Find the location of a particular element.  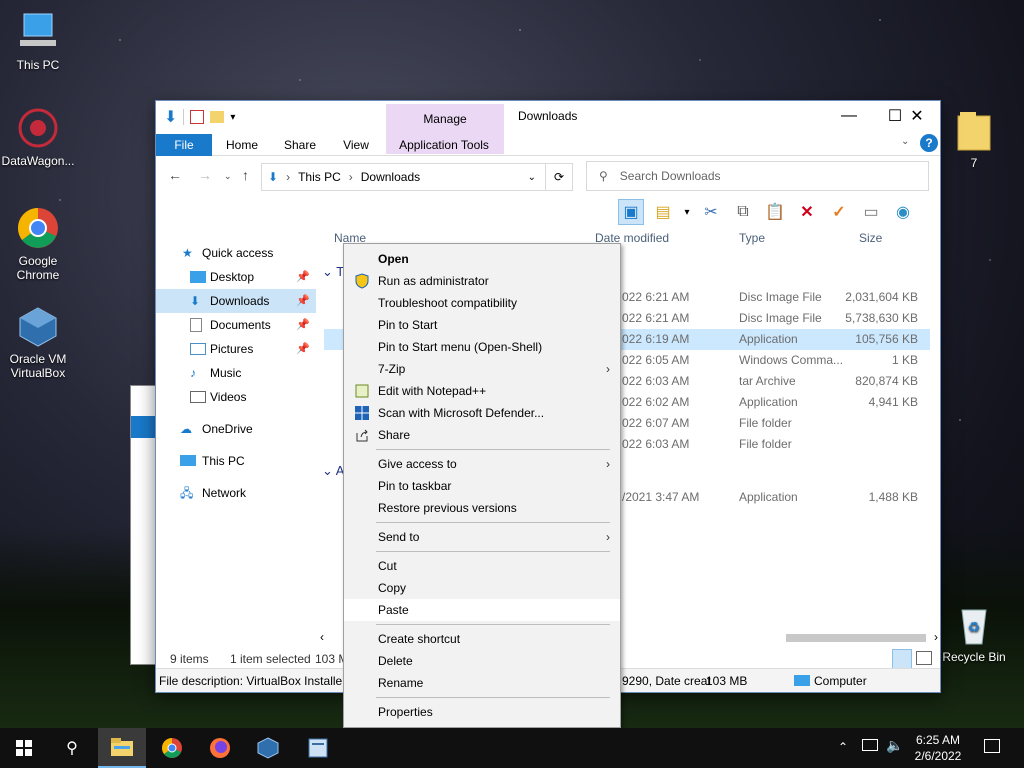

address-dropdown-icon: ⌄ is located at coordinates (532, 177).